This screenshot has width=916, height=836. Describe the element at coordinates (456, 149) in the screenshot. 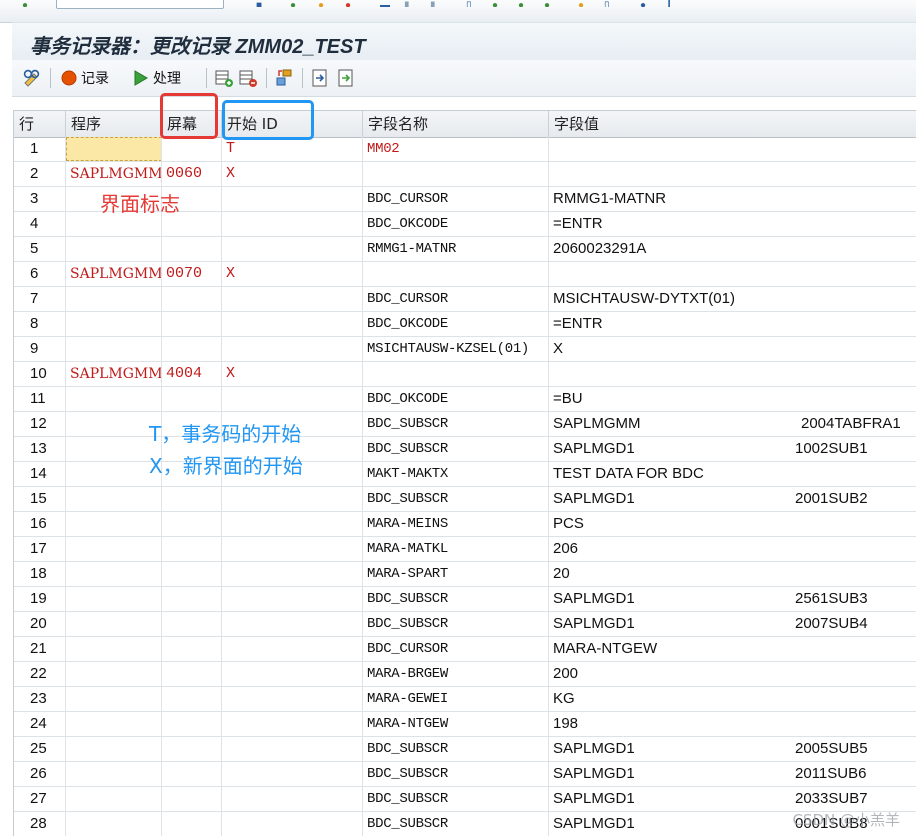

I see `field-name-cell: MM02` at that location.